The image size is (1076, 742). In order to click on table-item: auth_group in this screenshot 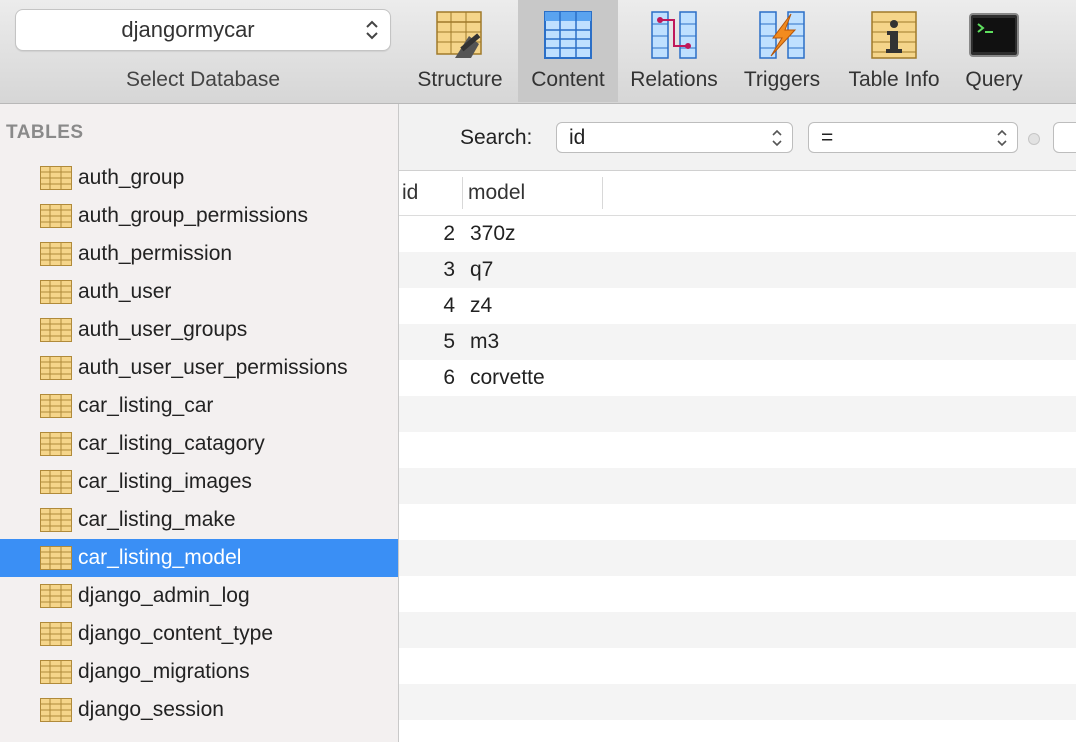, I will do `click(199, 178)`.